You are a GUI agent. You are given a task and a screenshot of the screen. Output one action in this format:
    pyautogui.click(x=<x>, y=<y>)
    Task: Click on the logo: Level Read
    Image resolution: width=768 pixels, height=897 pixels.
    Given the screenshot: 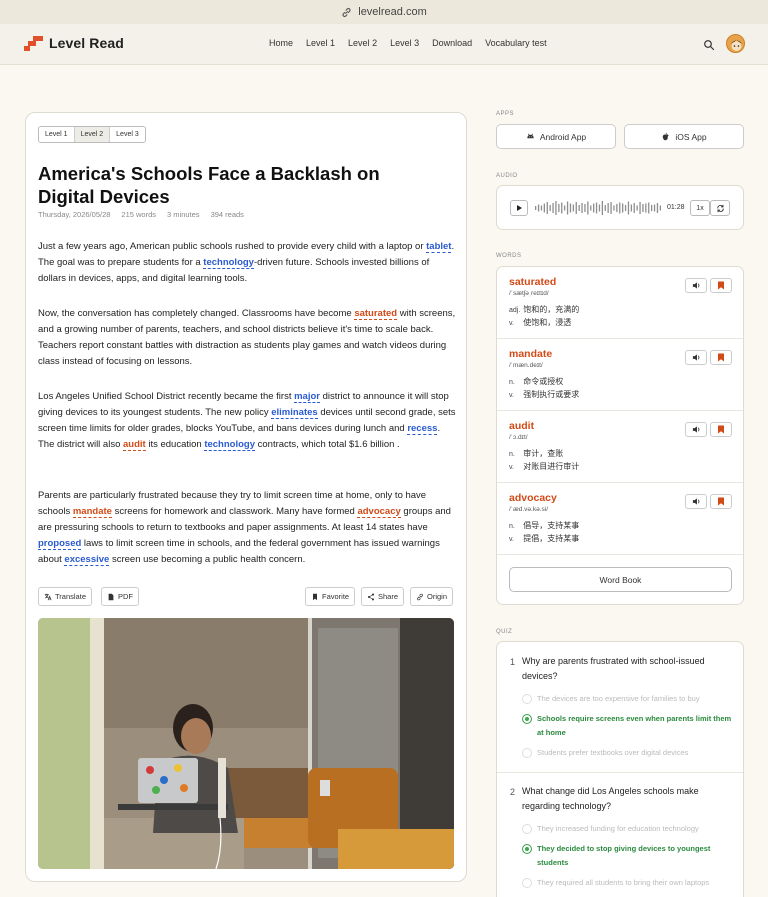 What is the action you would take?
    pyautogui.click(x=74, y=43)
    